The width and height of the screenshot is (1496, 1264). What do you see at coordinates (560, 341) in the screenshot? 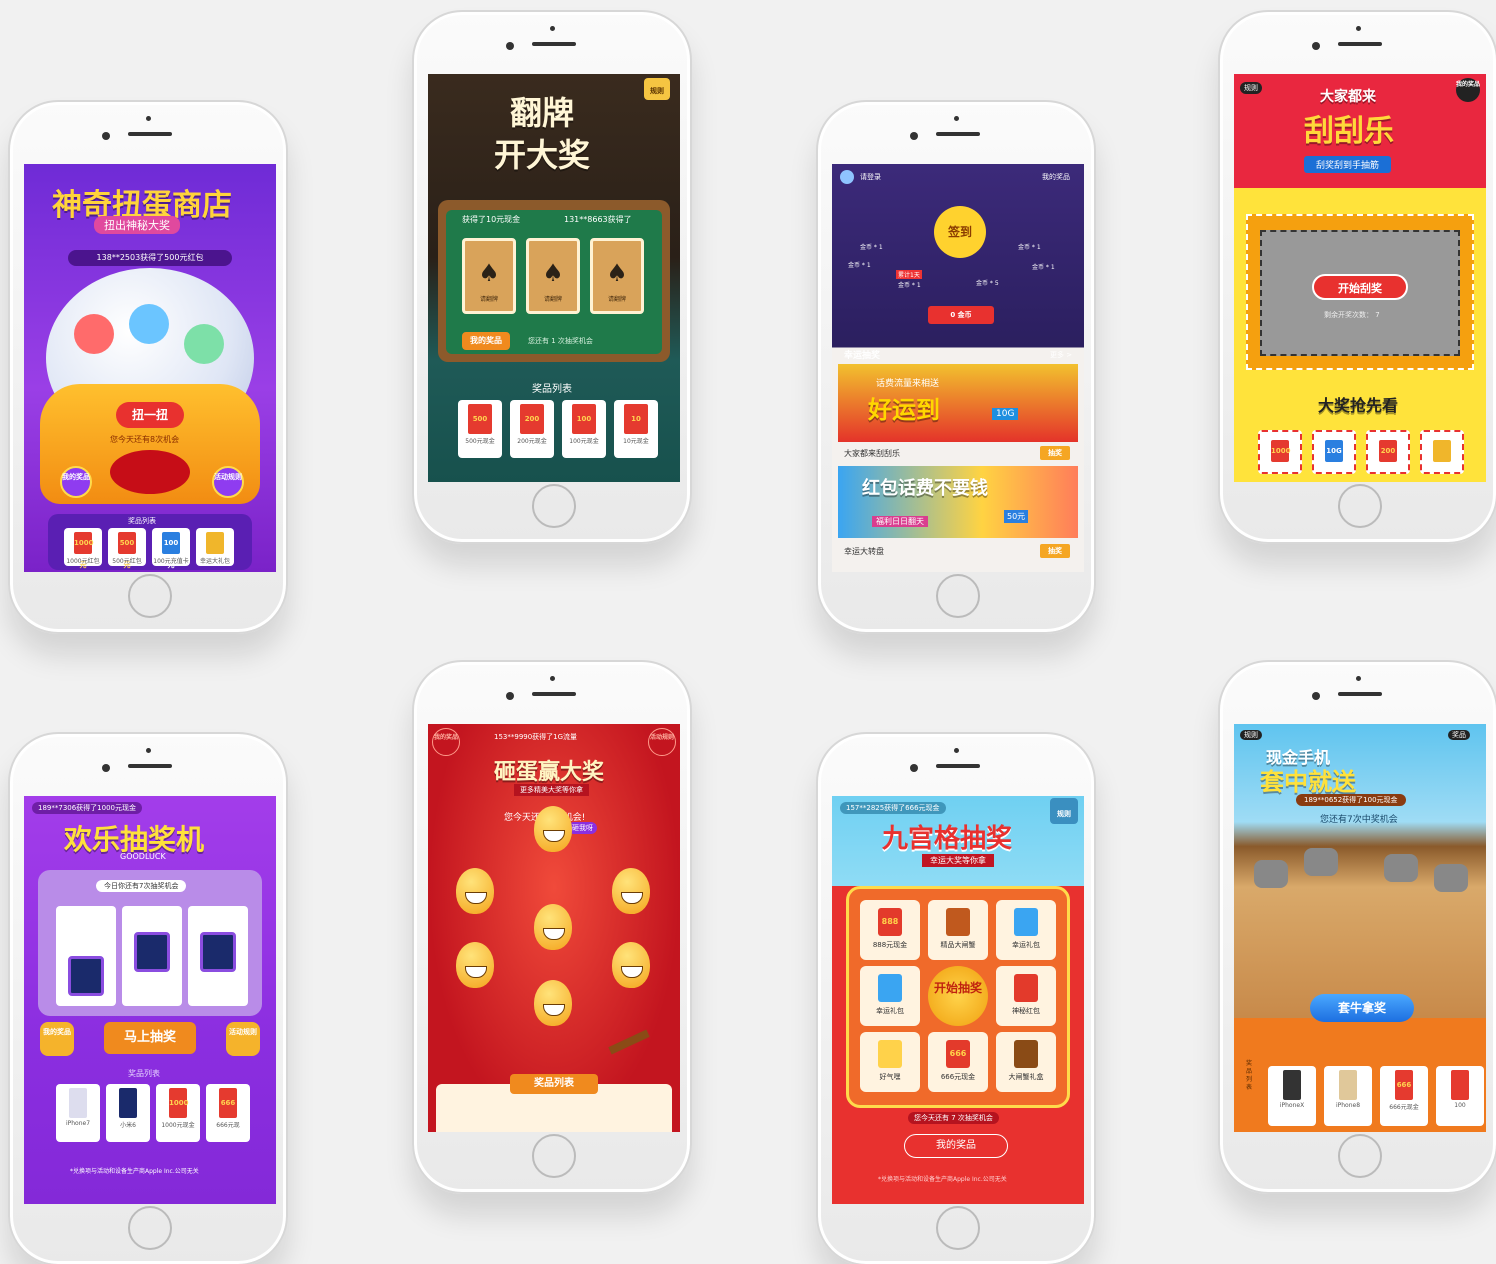
I see `chances-text: 您还有 1 次抽奖机会` at bounding box center [560, 341].